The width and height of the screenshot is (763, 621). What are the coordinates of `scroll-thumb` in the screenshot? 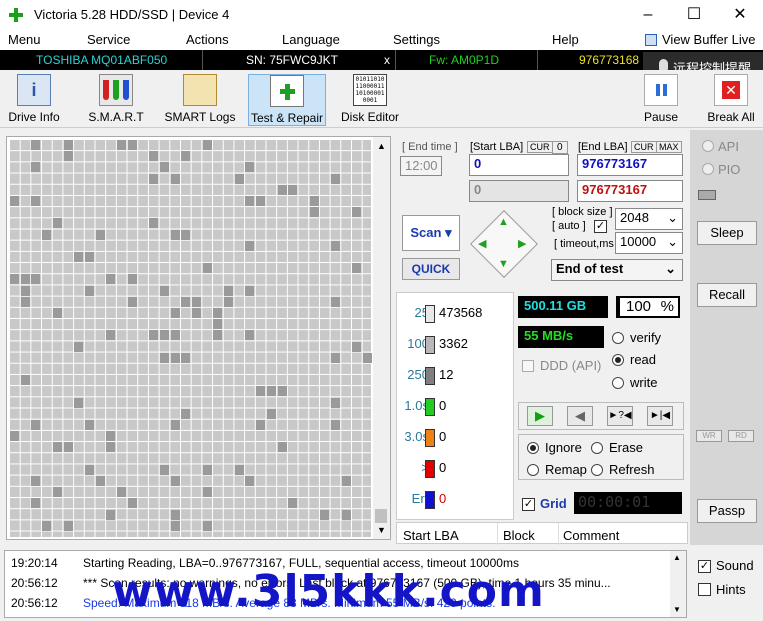 It's located at (381, 516).